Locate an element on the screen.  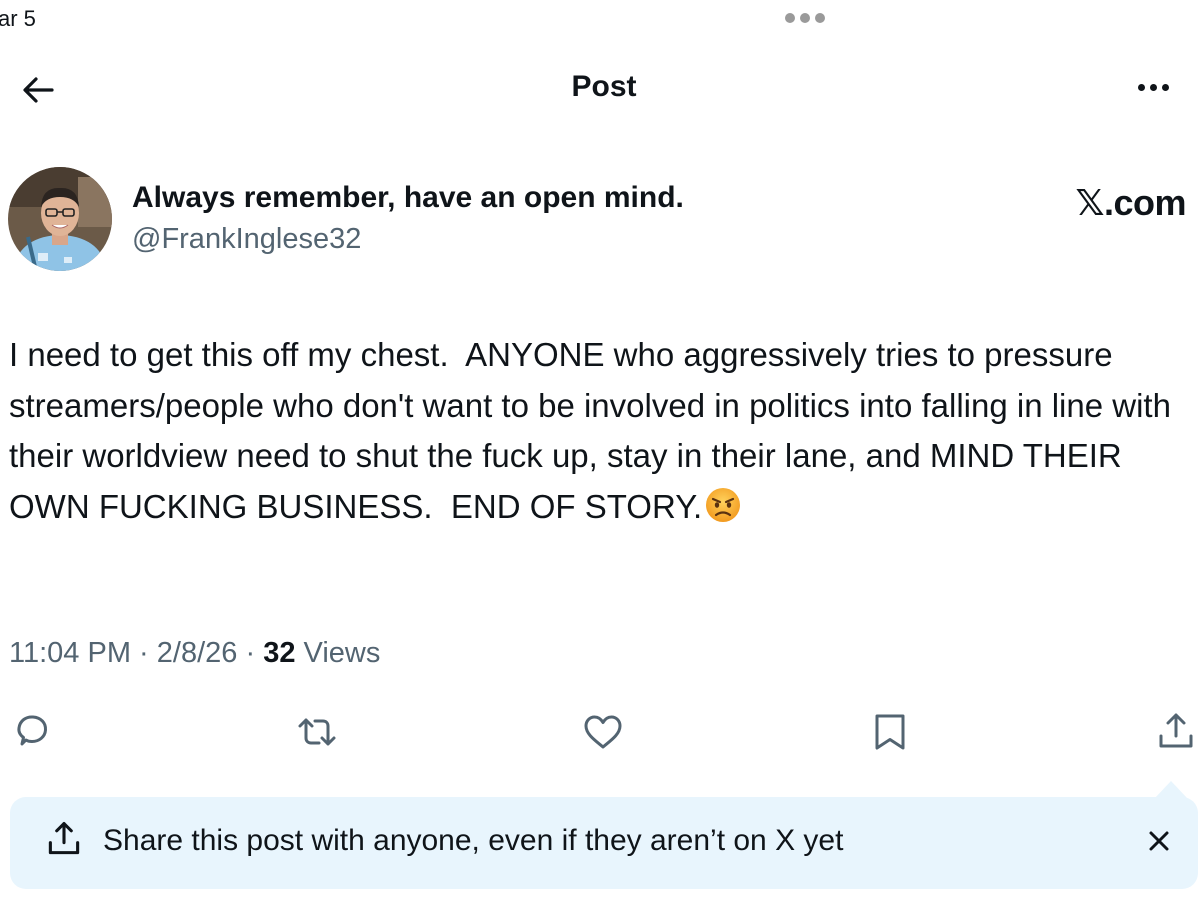
repost-icon is located at coordinates (317, 732).